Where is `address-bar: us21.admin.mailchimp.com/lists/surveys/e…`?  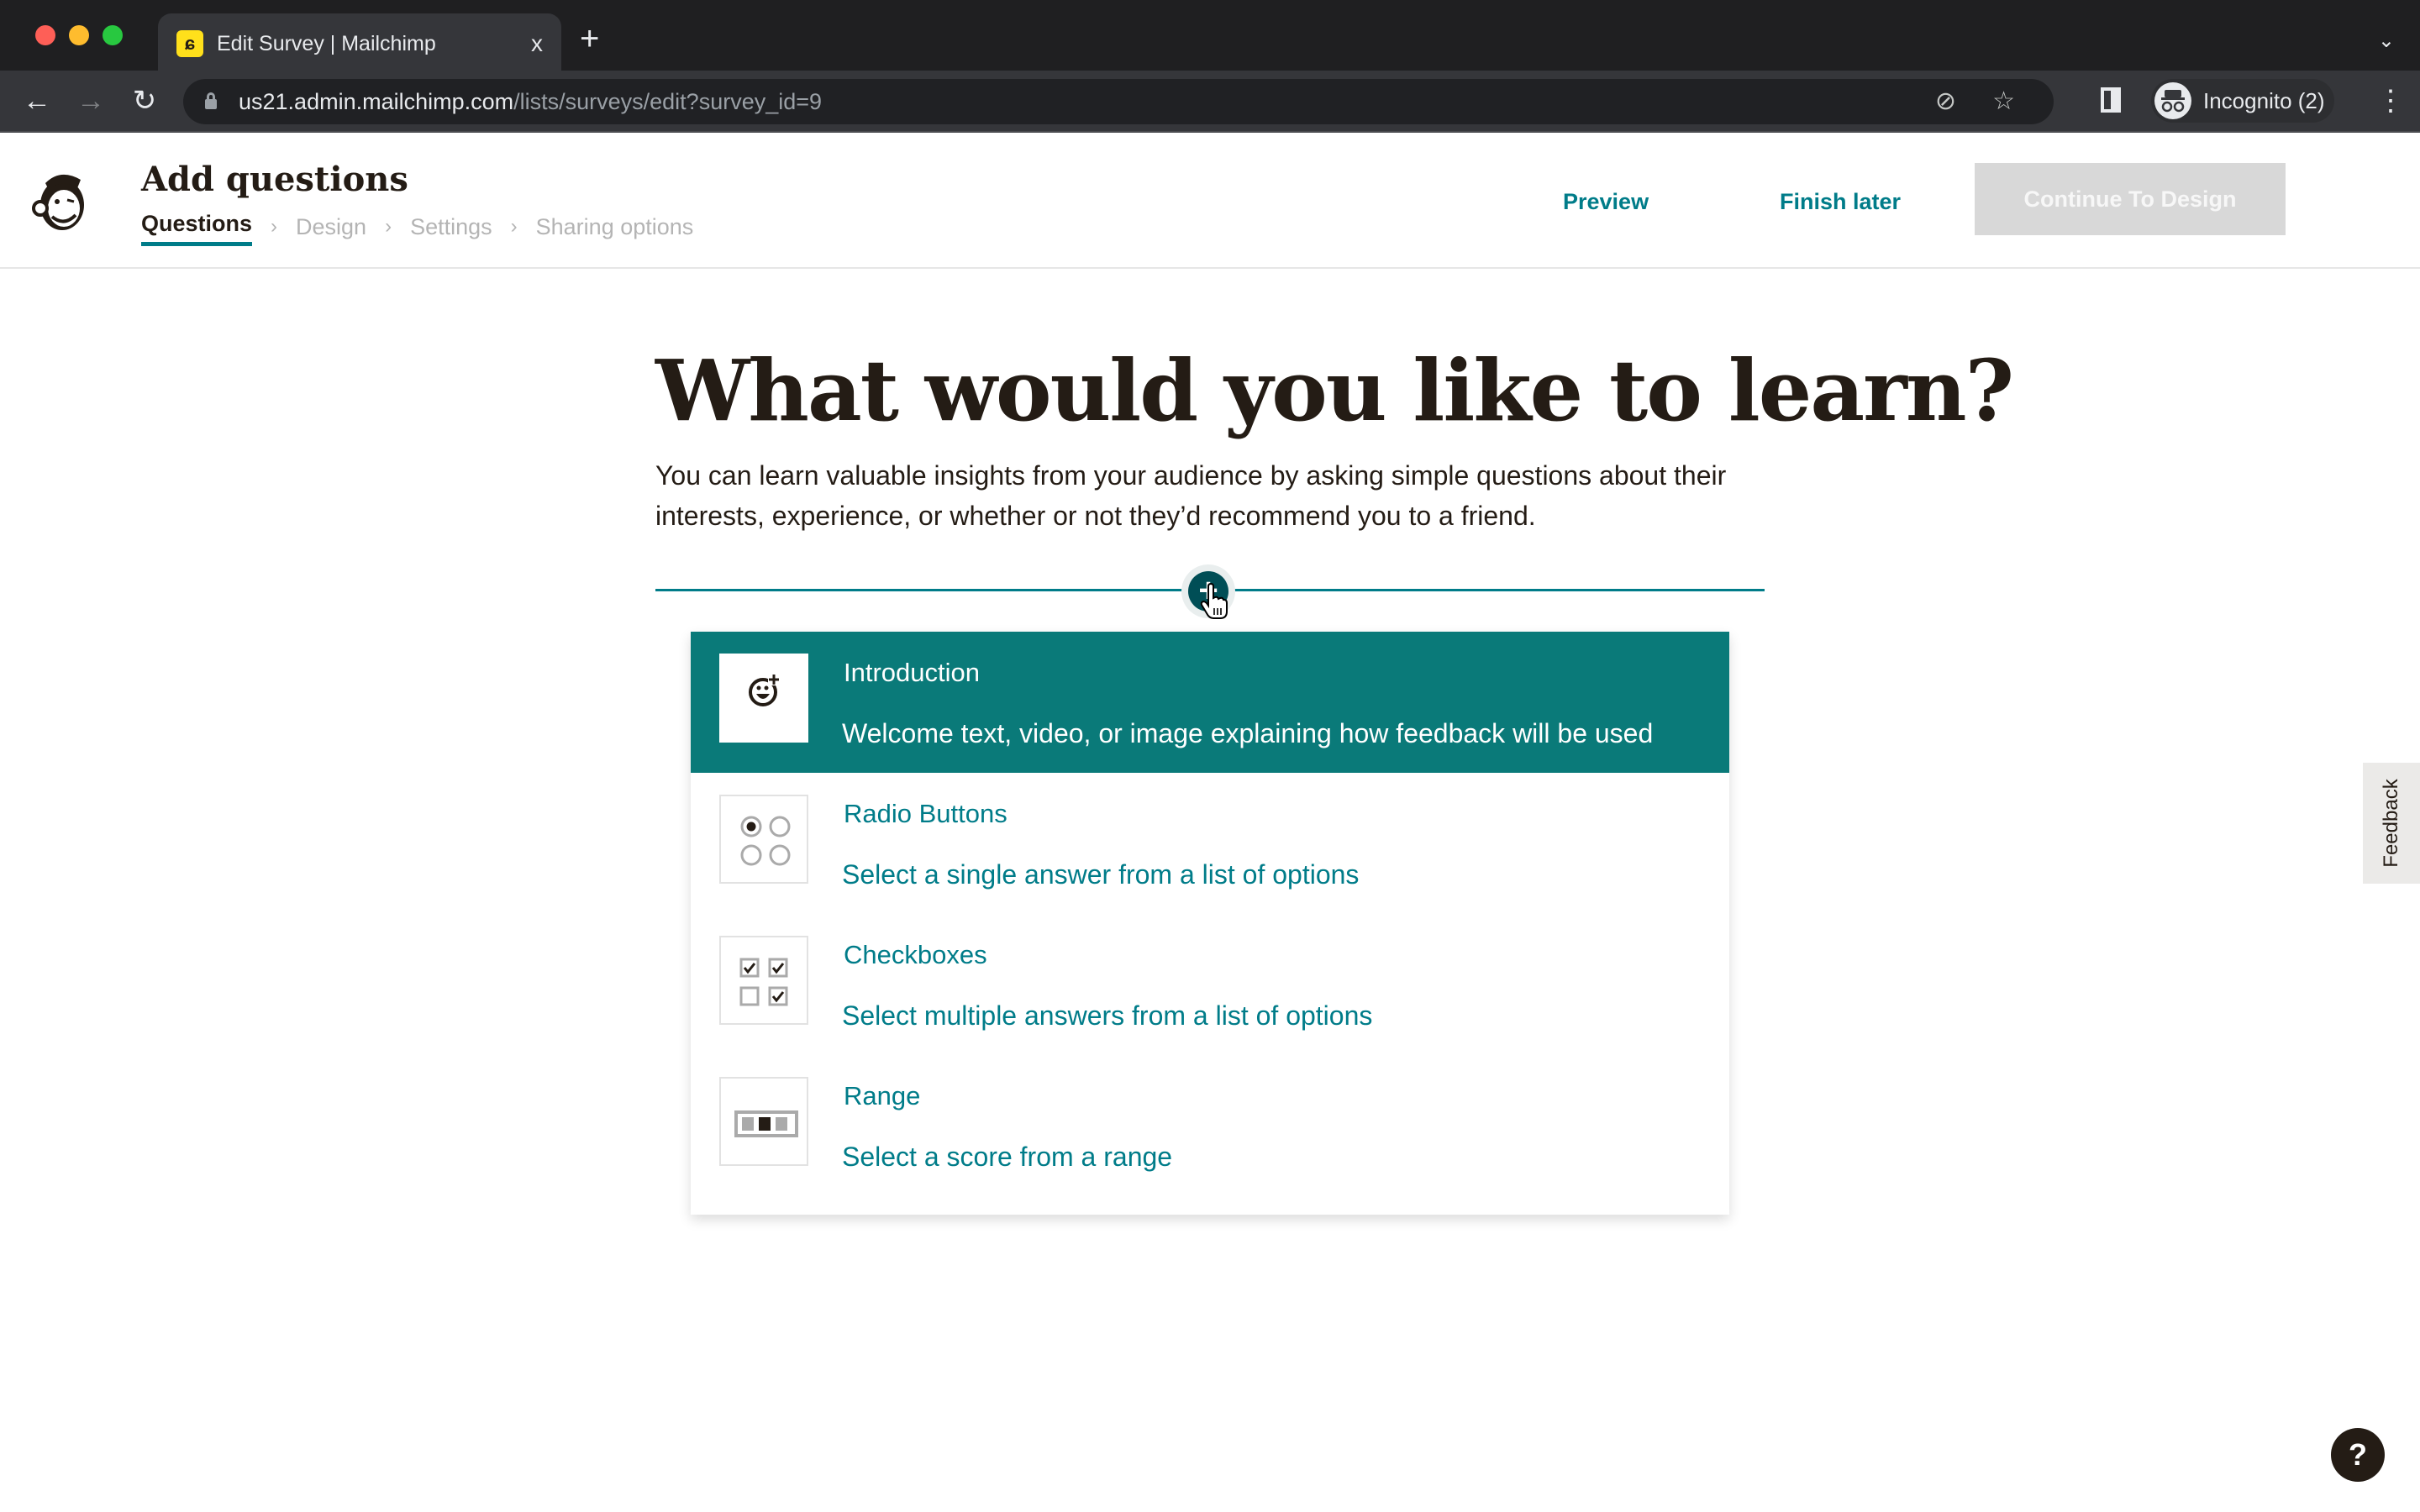
address-bar: us21.admin.mailchimp.com/lists/surveys/e… is located at coordinates (1118, 101).